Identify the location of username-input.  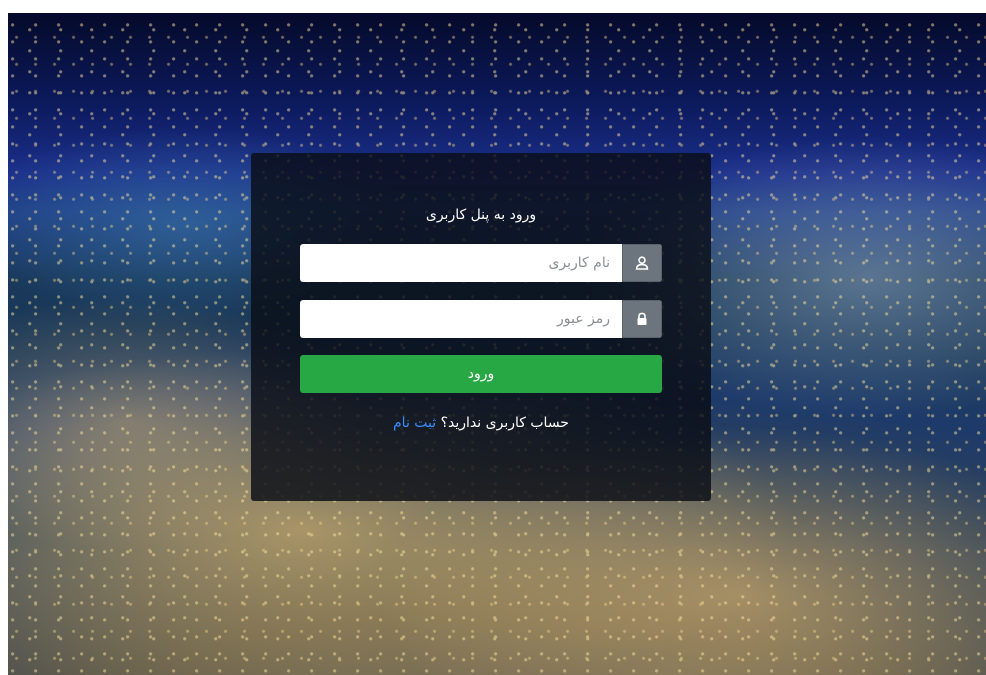
(461, 263).